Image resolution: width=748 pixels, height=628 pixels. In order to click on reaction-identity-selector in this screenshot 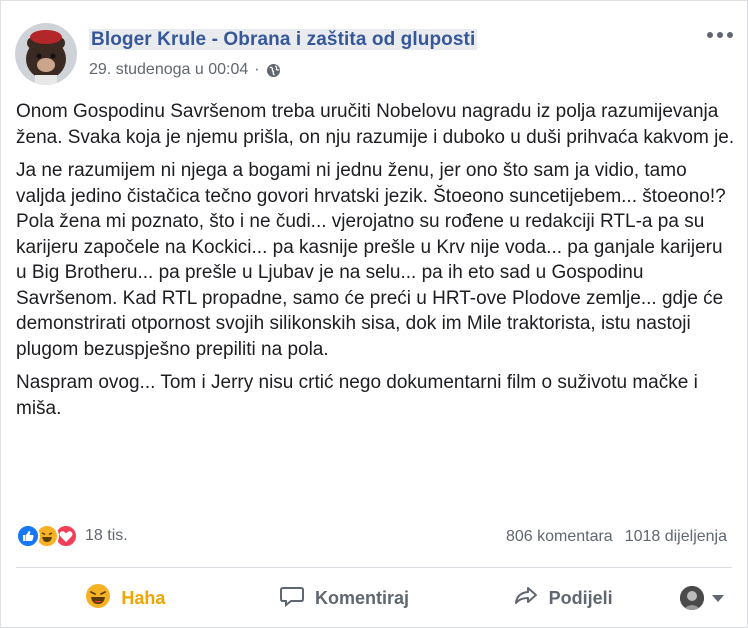, I will do `click(702, 598)`.